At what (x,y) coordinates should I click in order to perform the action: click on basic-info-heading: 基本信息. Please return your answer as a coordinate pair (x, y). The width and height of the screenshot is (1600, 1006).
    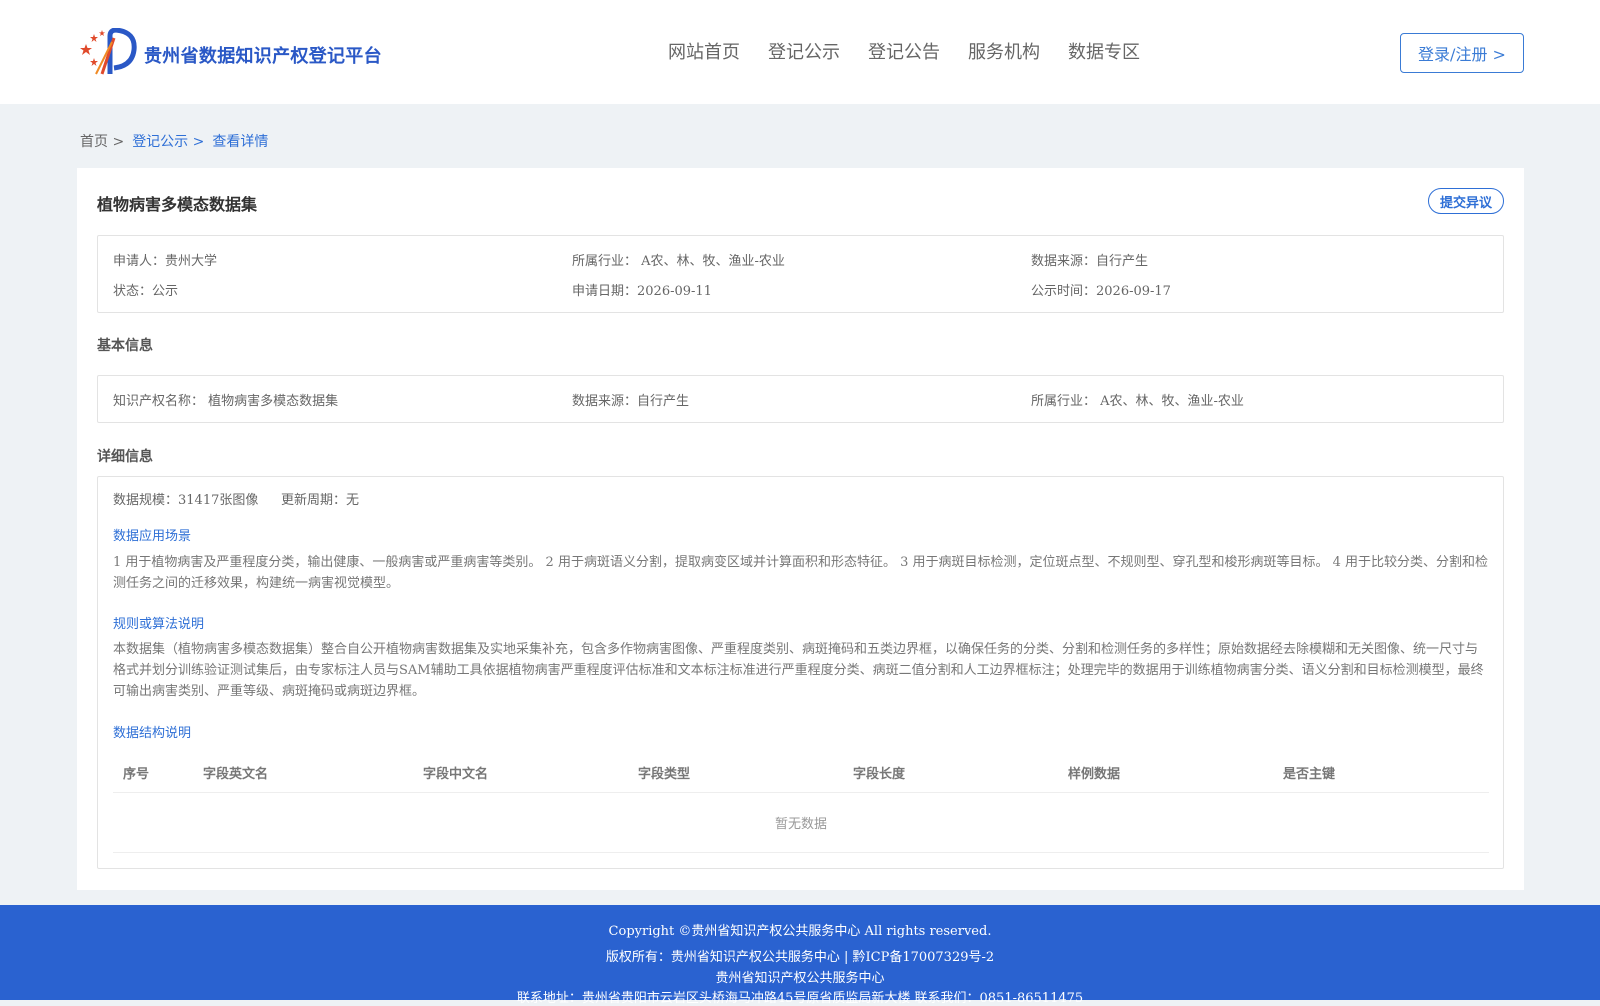
    Looking at the image, I should click on (125, 346).